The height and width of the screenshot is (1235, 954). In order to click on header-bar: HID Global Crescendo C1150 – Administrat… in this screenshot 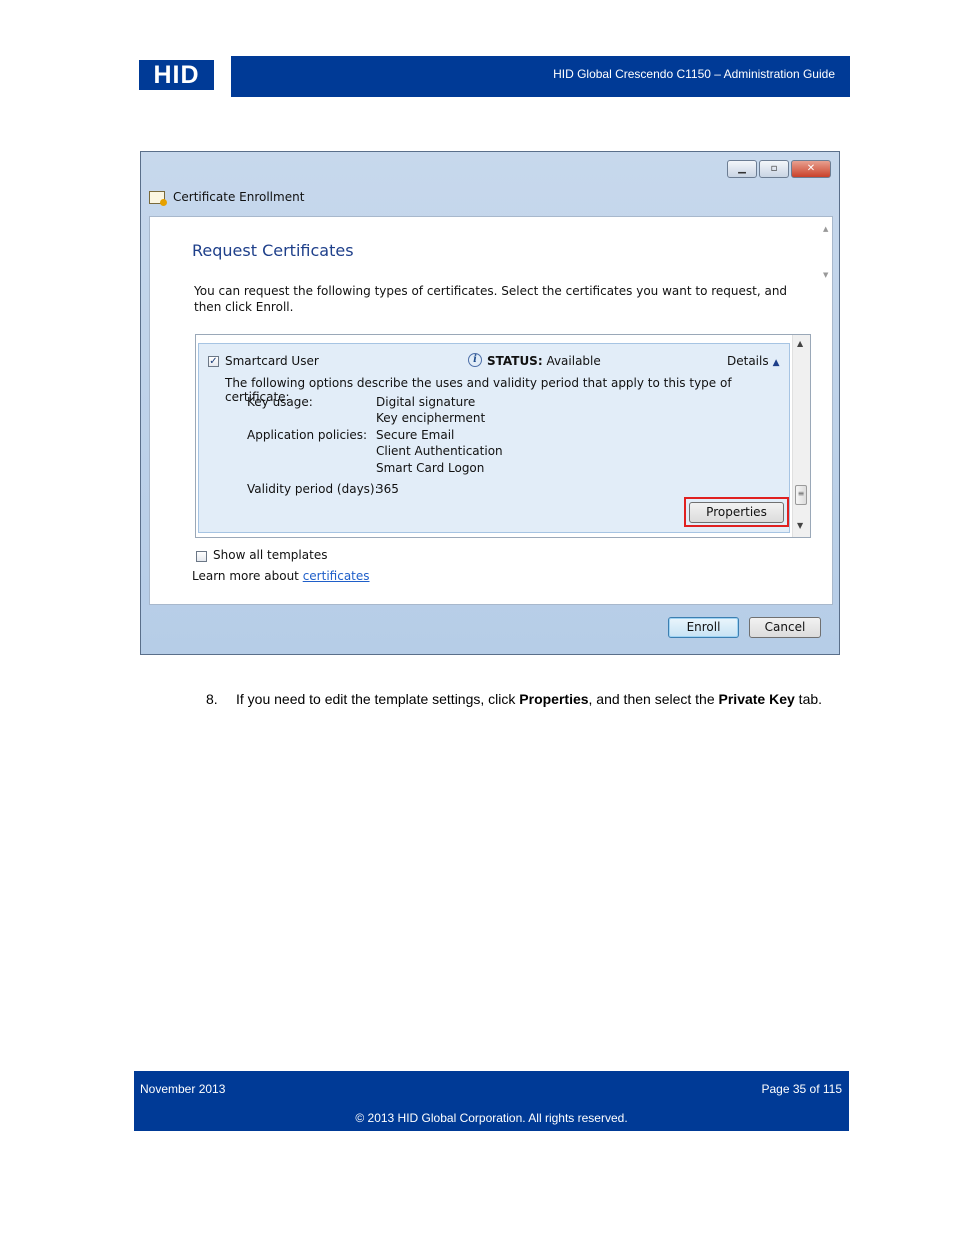, I will do `click(540, 76)`.